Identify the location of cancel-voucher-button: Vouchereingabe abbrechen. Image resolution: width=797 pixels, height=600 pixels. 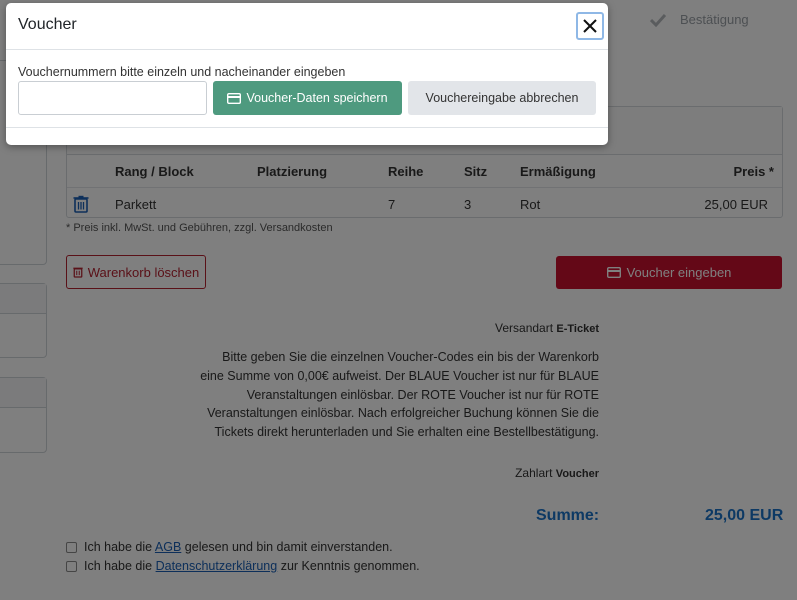
(502, 98).